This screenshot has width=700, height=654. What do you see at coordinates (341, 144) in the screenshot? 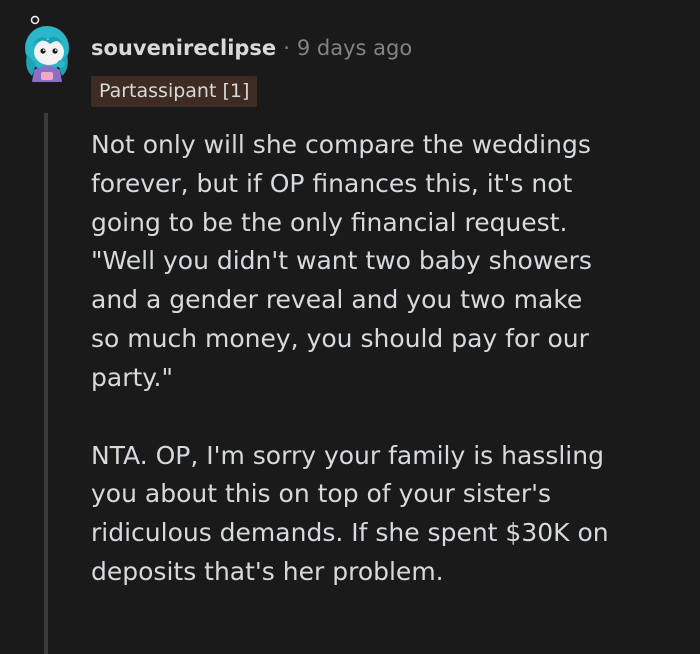
I see `comment-text-line: Not only will she compare the weddings` at bounding box center [341, 144].